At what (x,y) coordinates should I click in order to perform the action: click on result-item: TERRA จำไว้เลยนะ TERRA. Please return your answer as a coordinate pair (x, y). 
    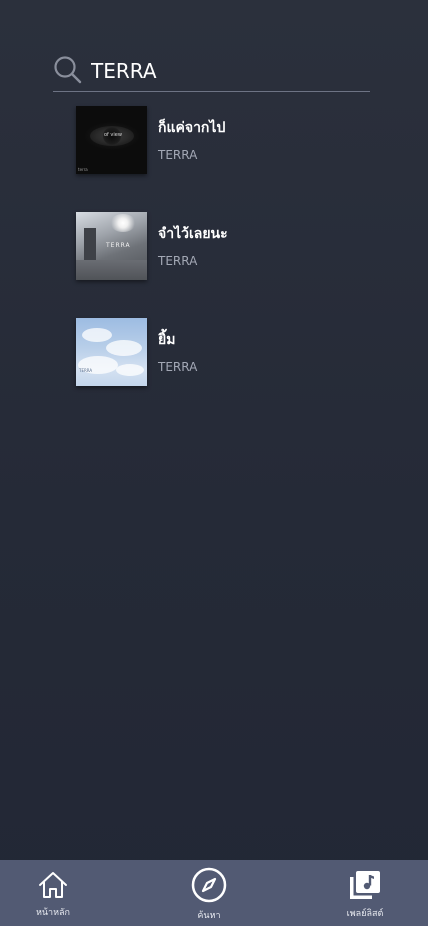
    Looking at the image, I should click on (226, 246).